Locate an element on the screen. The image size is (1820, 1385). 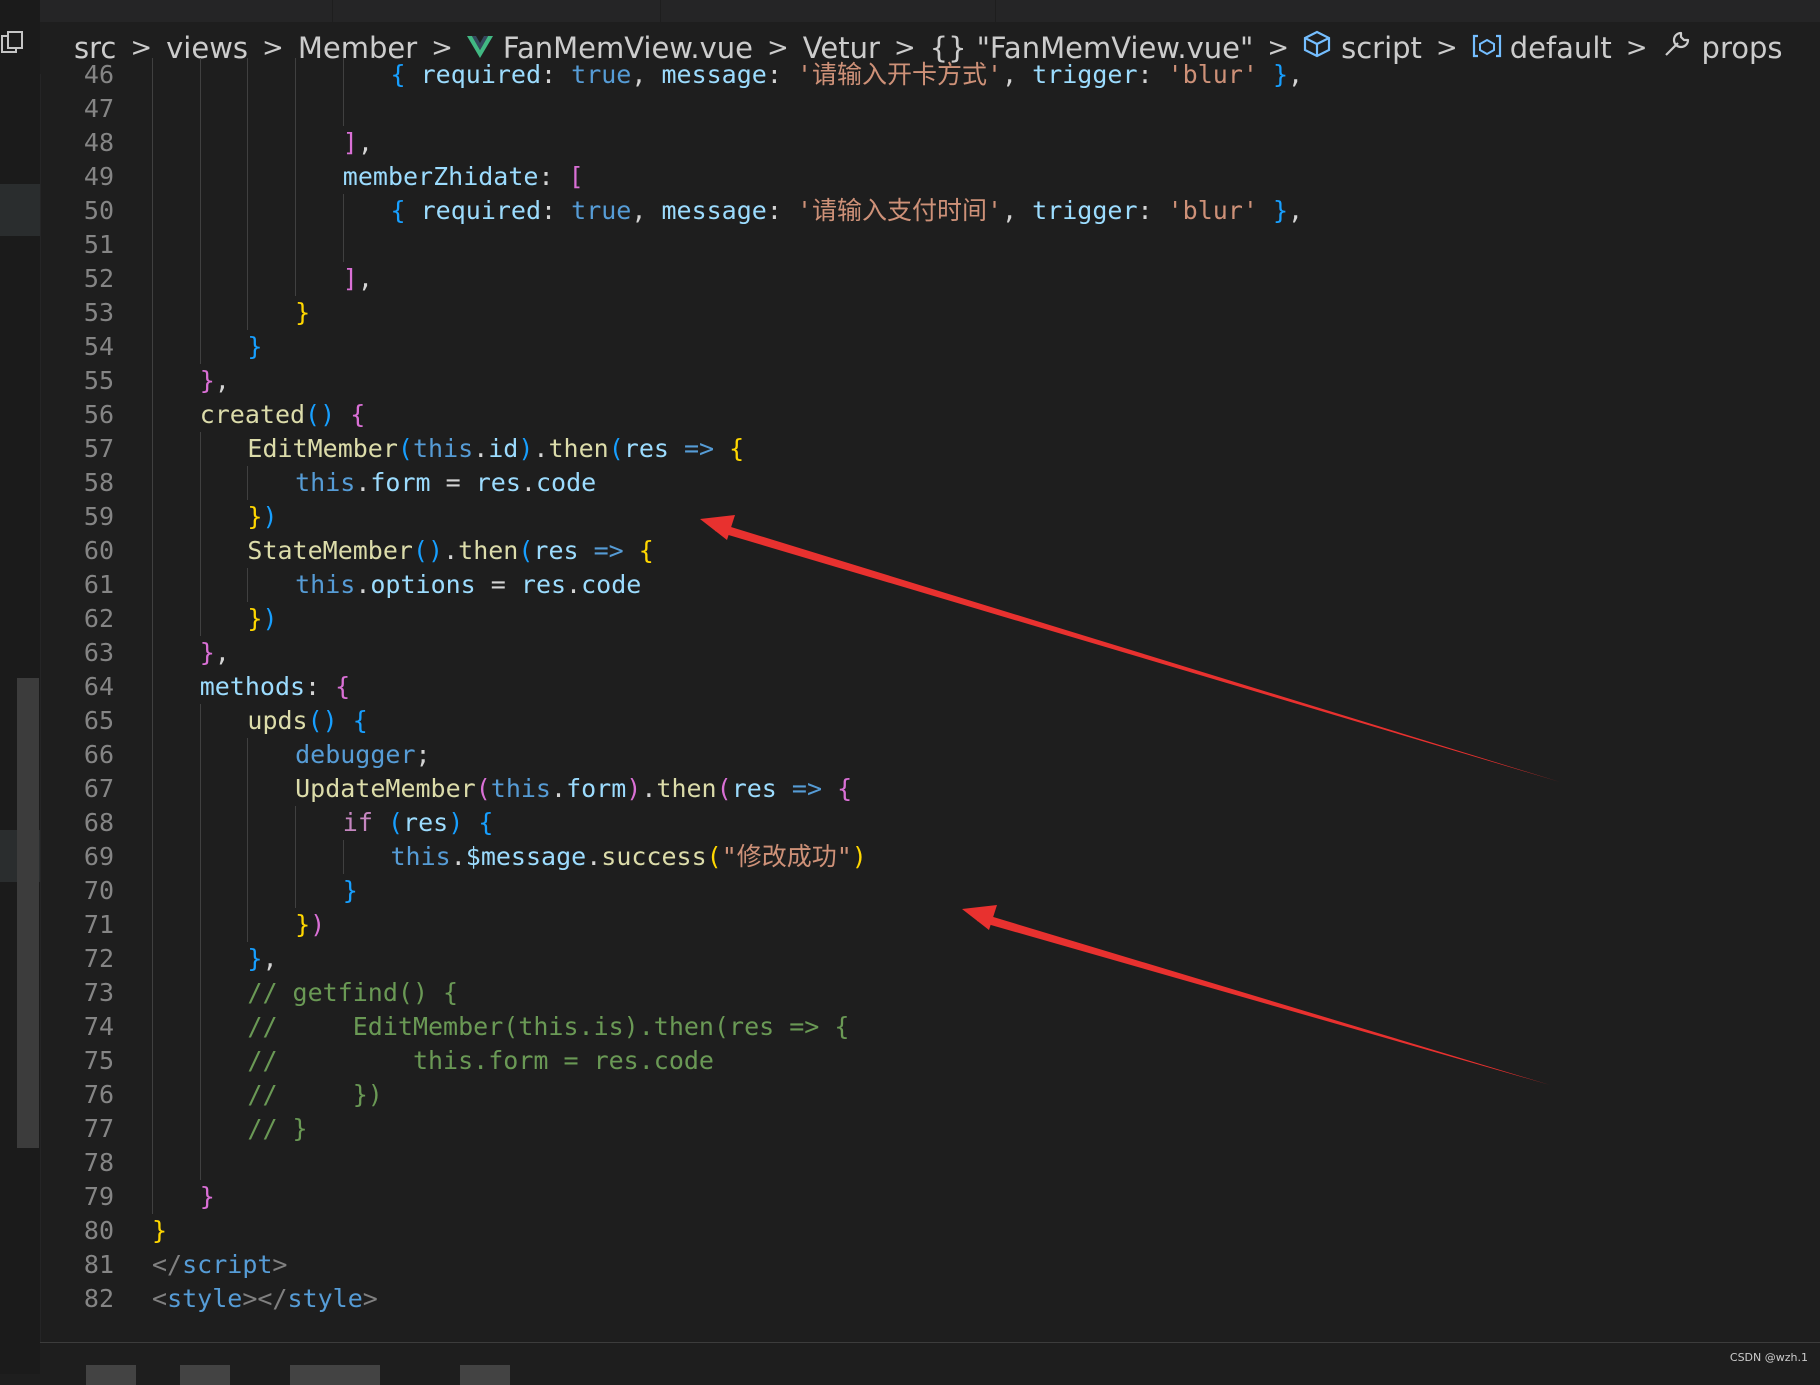
line-number: 52 is located at coordinates (98, 278).